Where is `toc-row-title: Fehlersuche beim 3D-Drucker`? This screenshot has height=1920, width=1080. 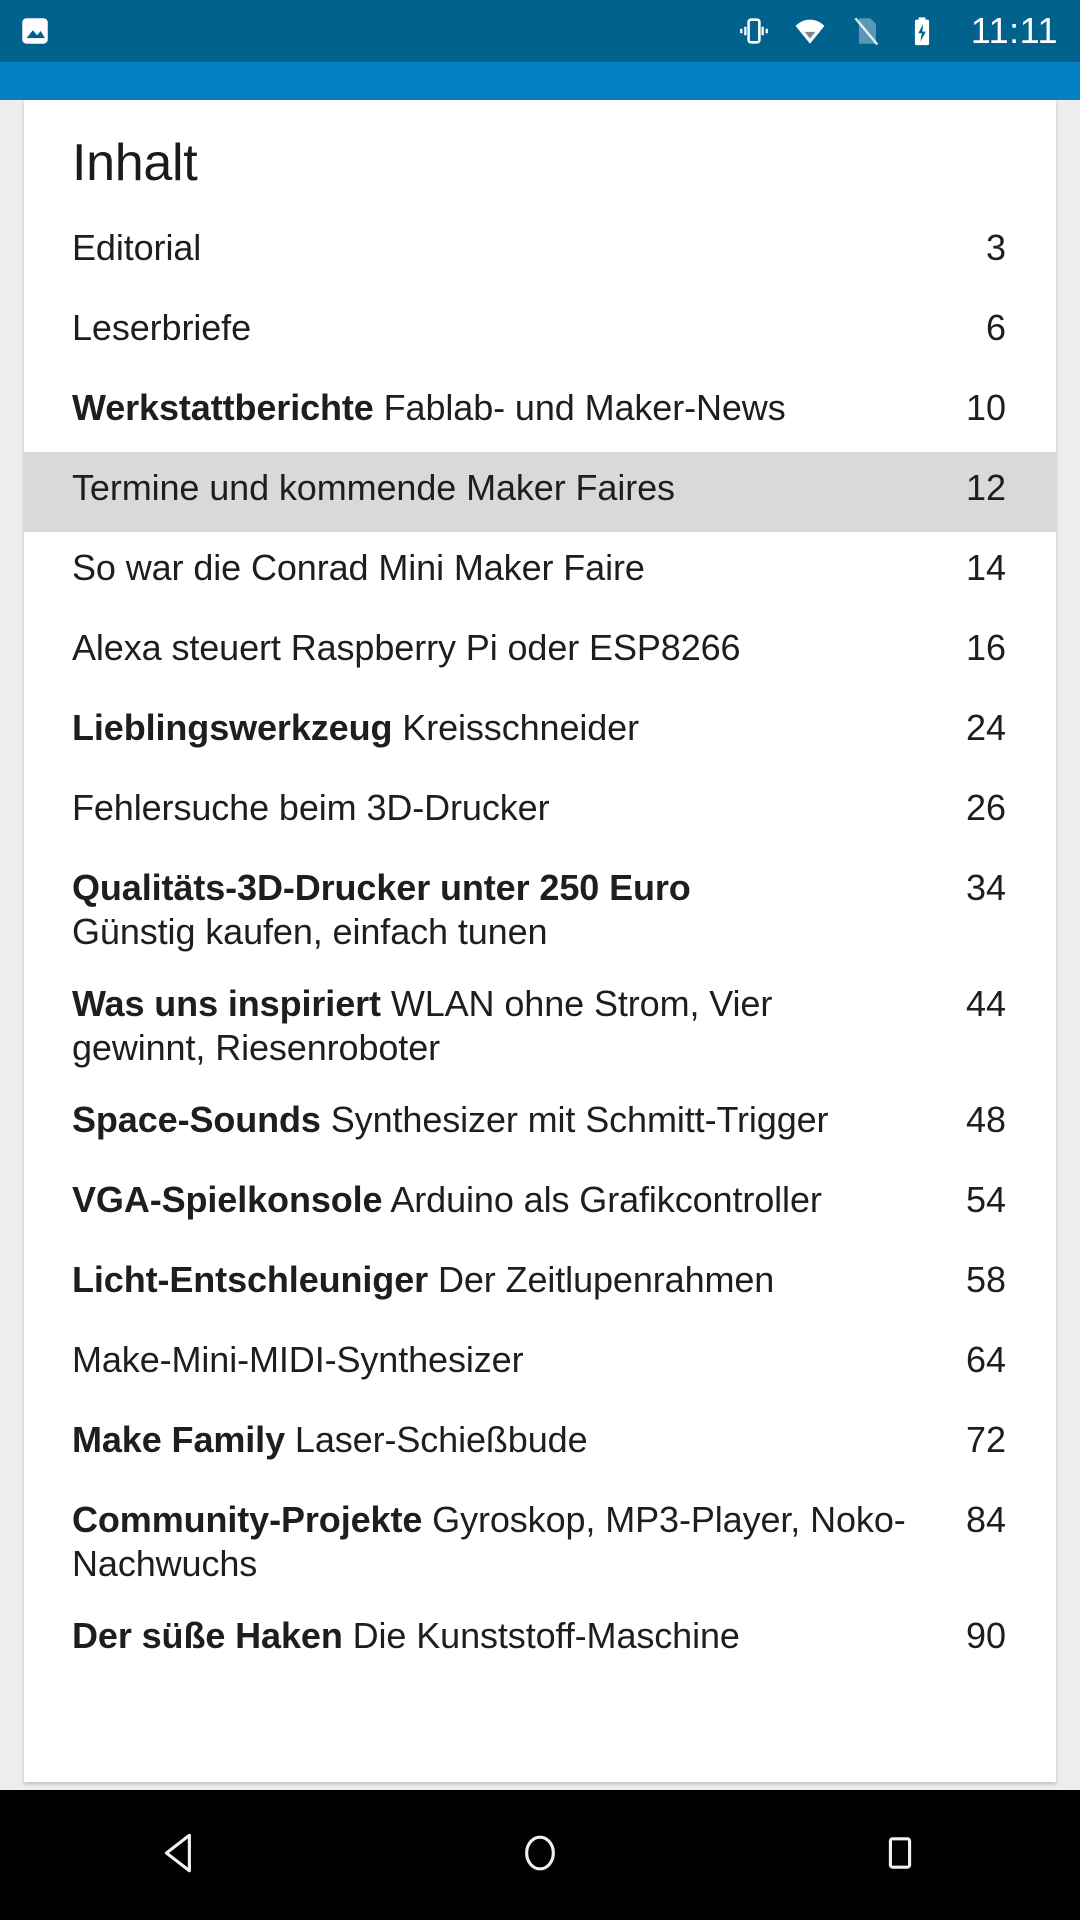 toc-row-title: Fehlersuche beim 3D-Drucker is located at coordinates (501, 808).